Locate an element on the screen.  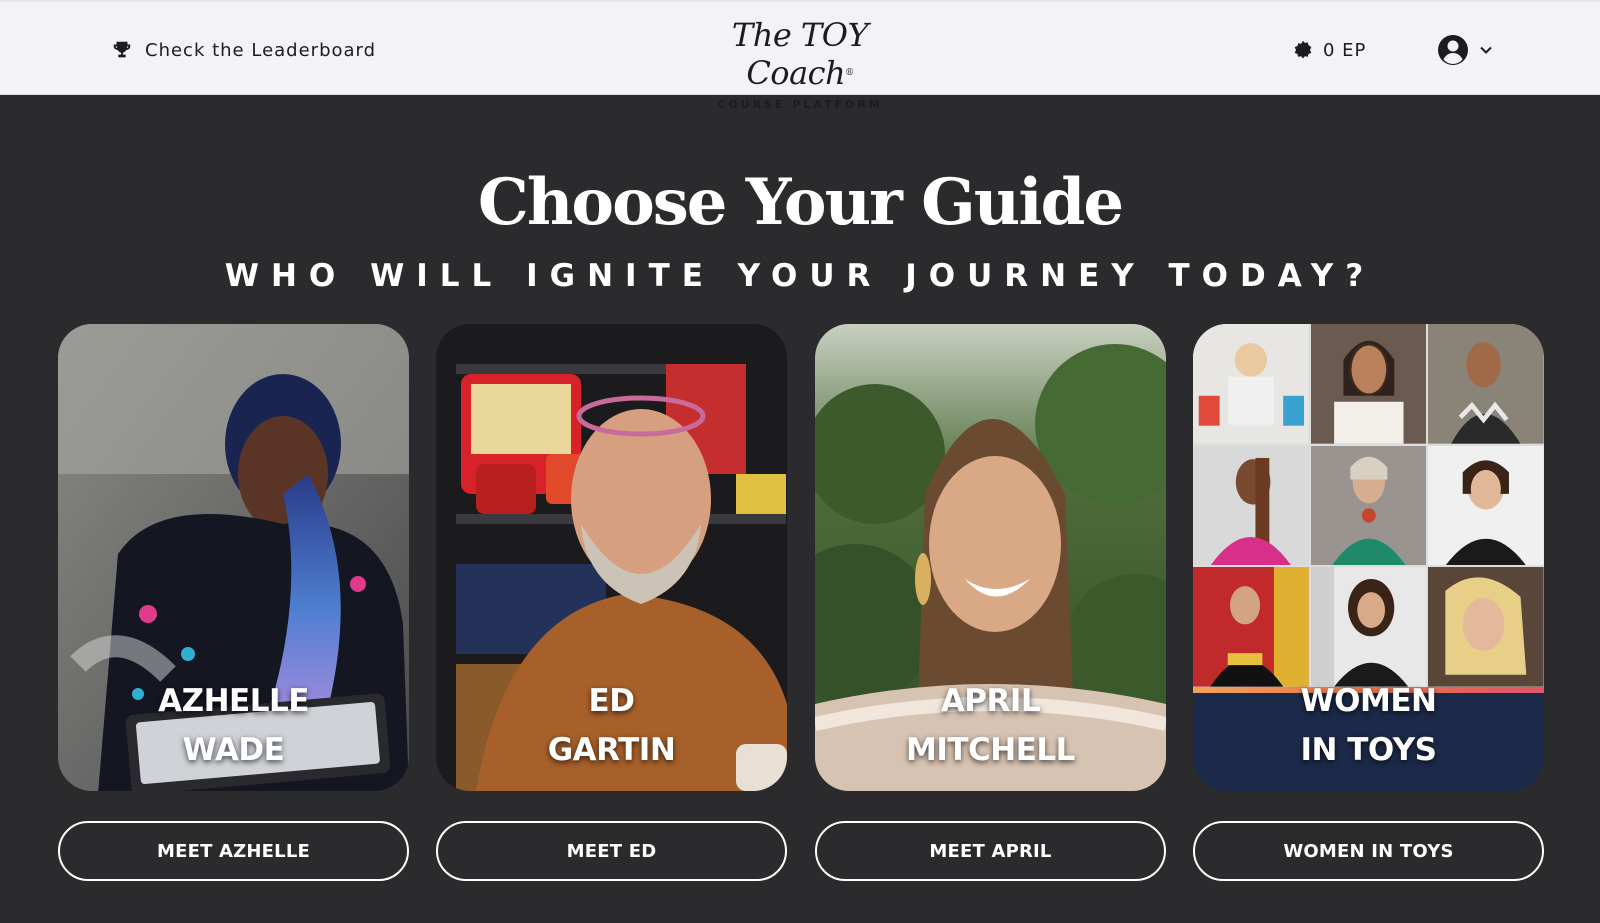
experience-points: 0 EP is located at coordinates (1329, 50).